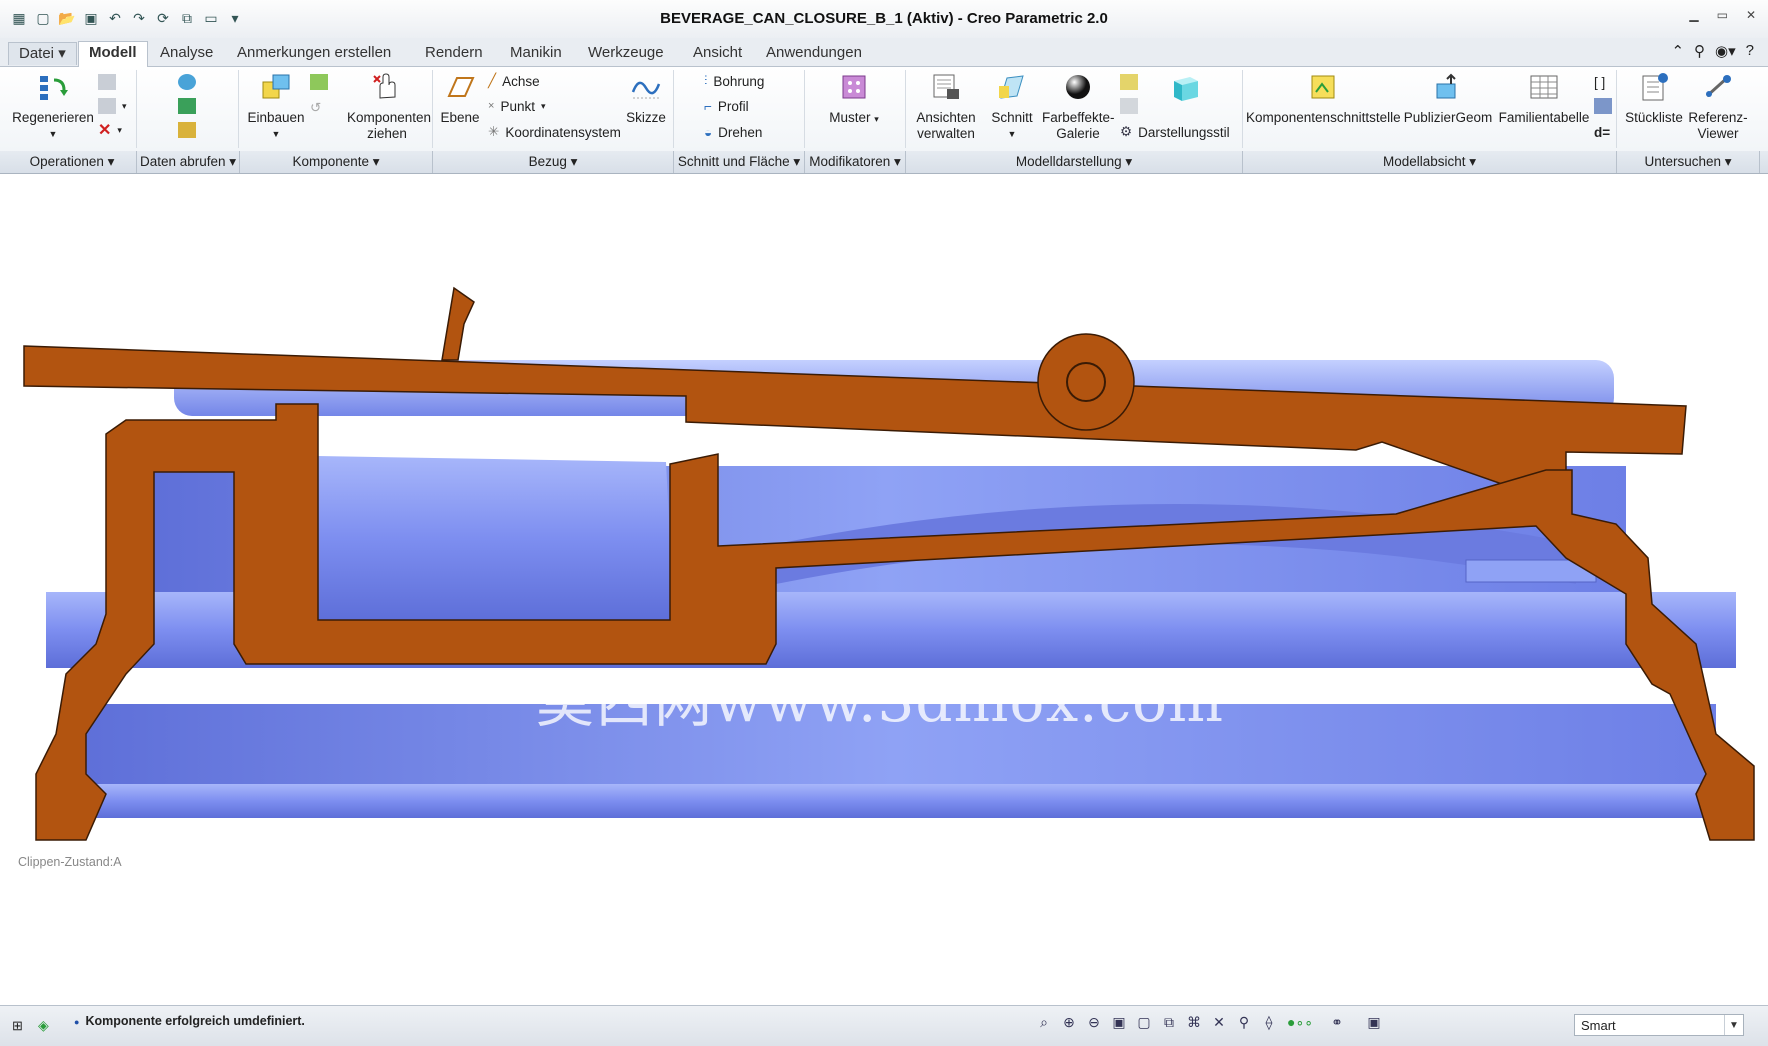 This screenshot has height=1046, width=1768. I want to click on section-label: Schnitt, so click(1012, 117).